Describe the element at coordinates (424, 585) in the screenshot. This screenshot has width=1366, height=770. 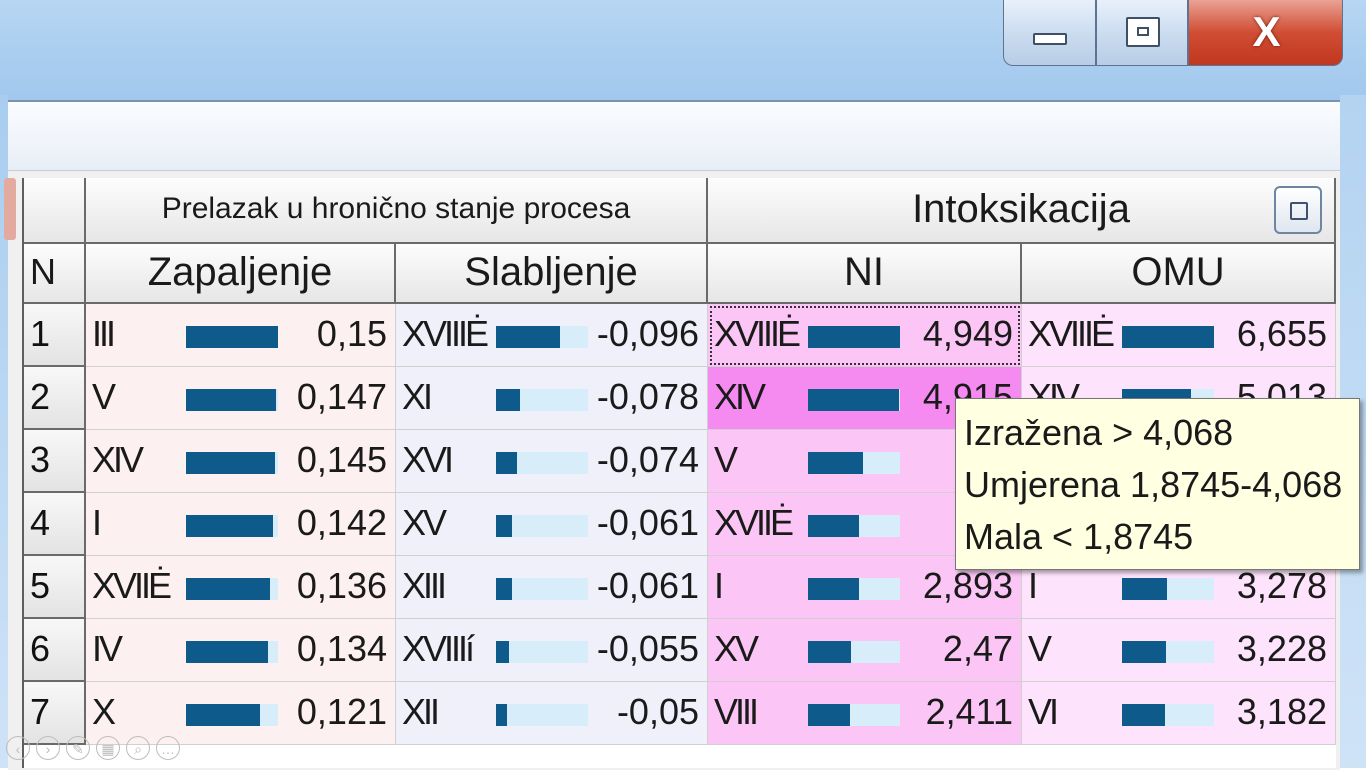
I see `cell-label: XIII` at that location.